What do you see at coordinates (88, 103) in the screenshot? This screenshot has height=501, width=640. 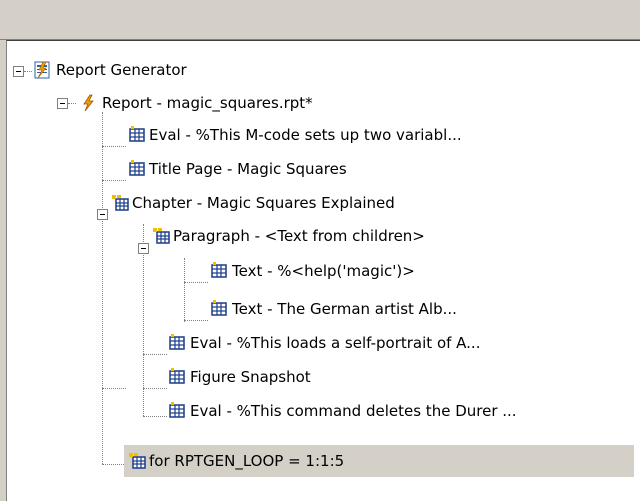 I see `lightning-icon` at bounding box center [88, 103].